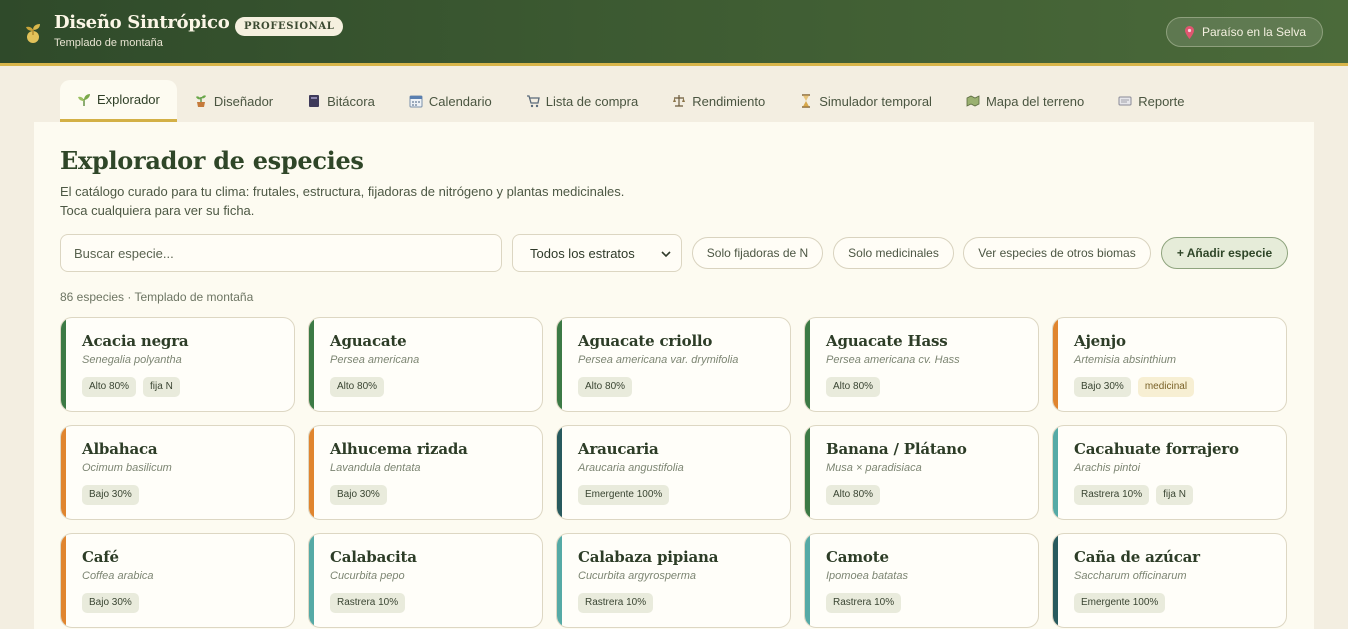  What do you see at coordinates (597, 253) in the screenshot?
I see `strata-select: Todos los estratos` at bounding box center [597, 253].